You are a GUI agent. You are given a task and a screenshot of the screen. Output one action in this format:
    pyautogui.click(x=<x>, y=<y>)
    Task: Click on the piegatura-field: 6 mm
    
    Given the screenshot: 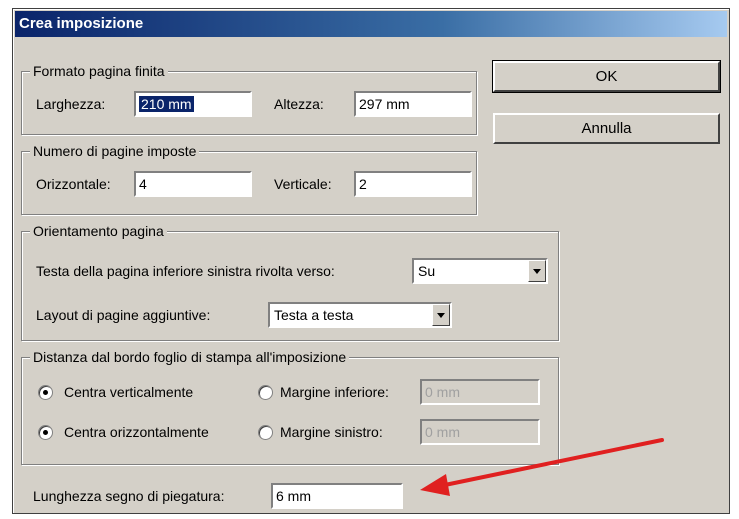 What is the action you would take?
    pyautogui.click(x=337, y=496)
    